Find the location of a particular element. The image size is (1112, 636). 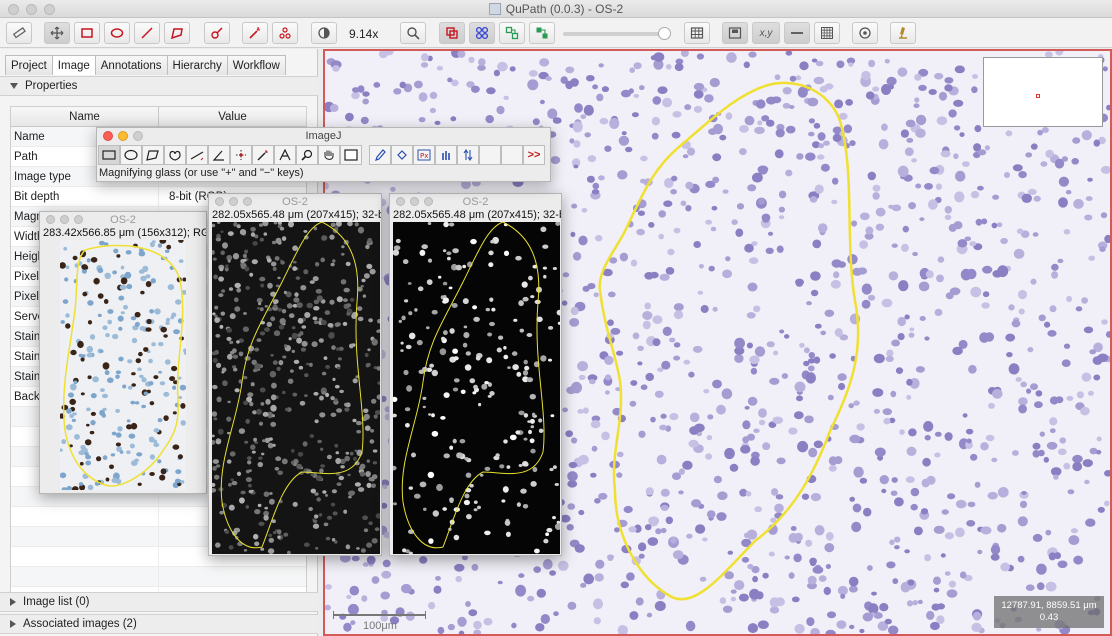

show-overview-button is located at coordinates (735, 33).